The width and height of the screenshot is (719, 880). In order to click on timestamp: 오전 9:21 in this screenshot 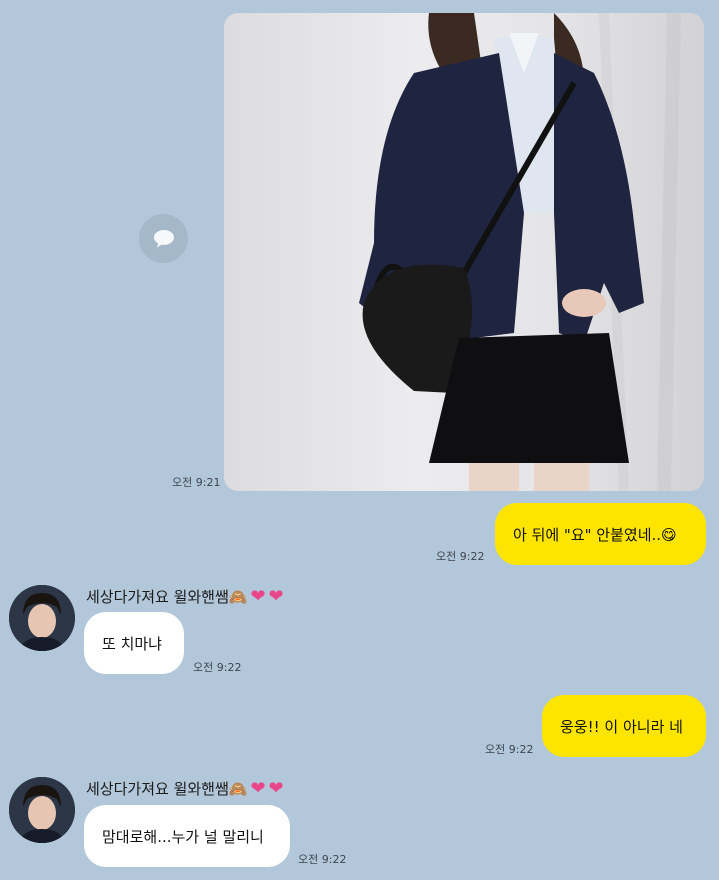, I will do `click(196, 482)`.